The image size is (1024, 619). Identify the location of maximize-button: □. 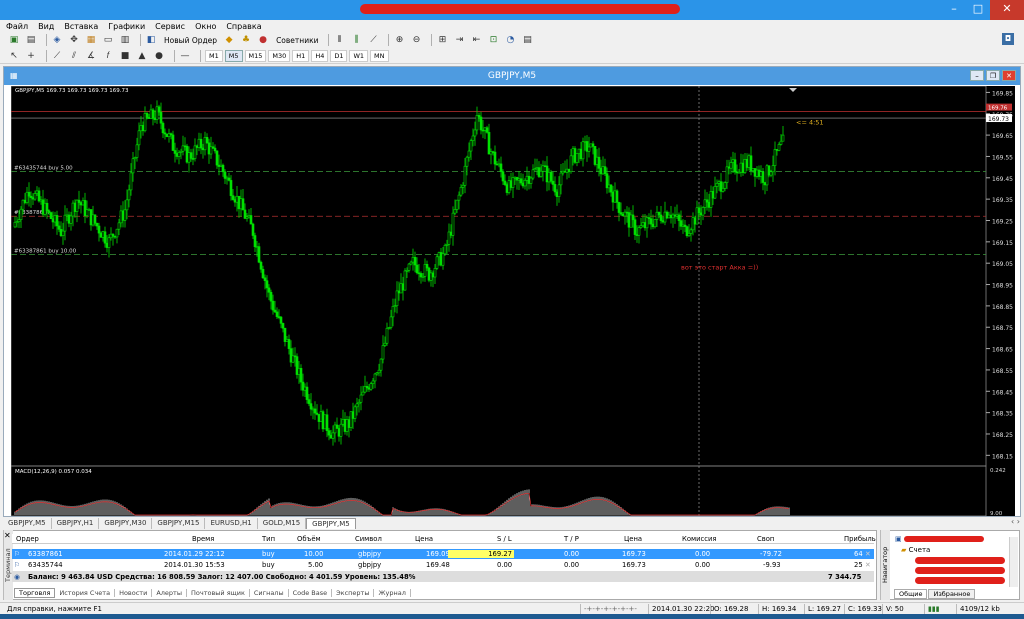
(978, 10).